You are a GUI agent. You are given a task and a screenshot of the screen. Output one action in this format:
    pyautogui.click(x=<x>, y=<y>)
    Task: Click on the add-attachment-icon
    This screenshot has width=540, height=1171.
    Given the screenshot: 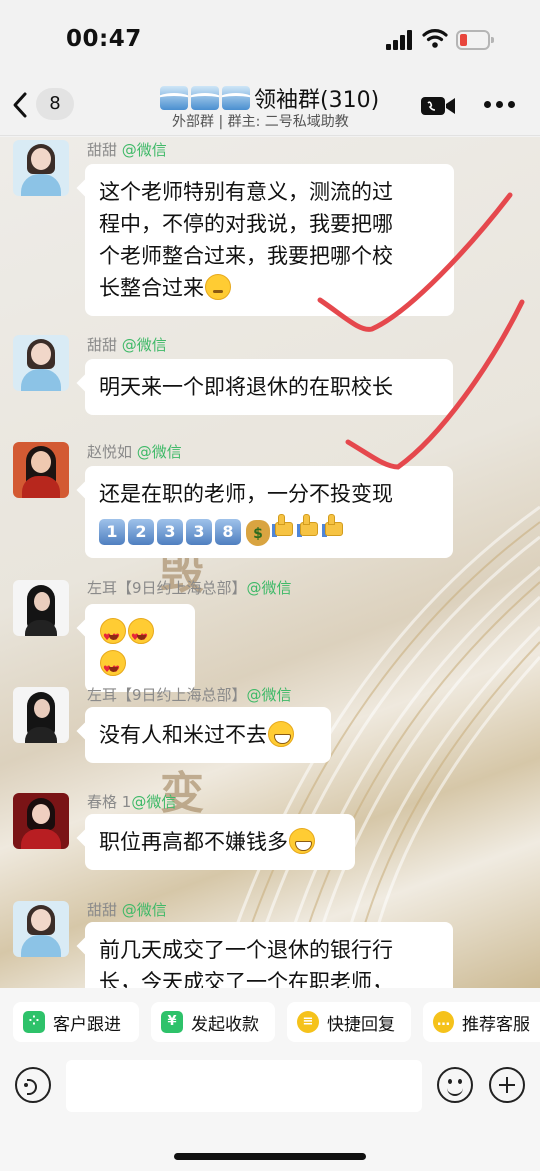 What is the action you would take?
    pyautogui.click(x=507, y=1085)
    